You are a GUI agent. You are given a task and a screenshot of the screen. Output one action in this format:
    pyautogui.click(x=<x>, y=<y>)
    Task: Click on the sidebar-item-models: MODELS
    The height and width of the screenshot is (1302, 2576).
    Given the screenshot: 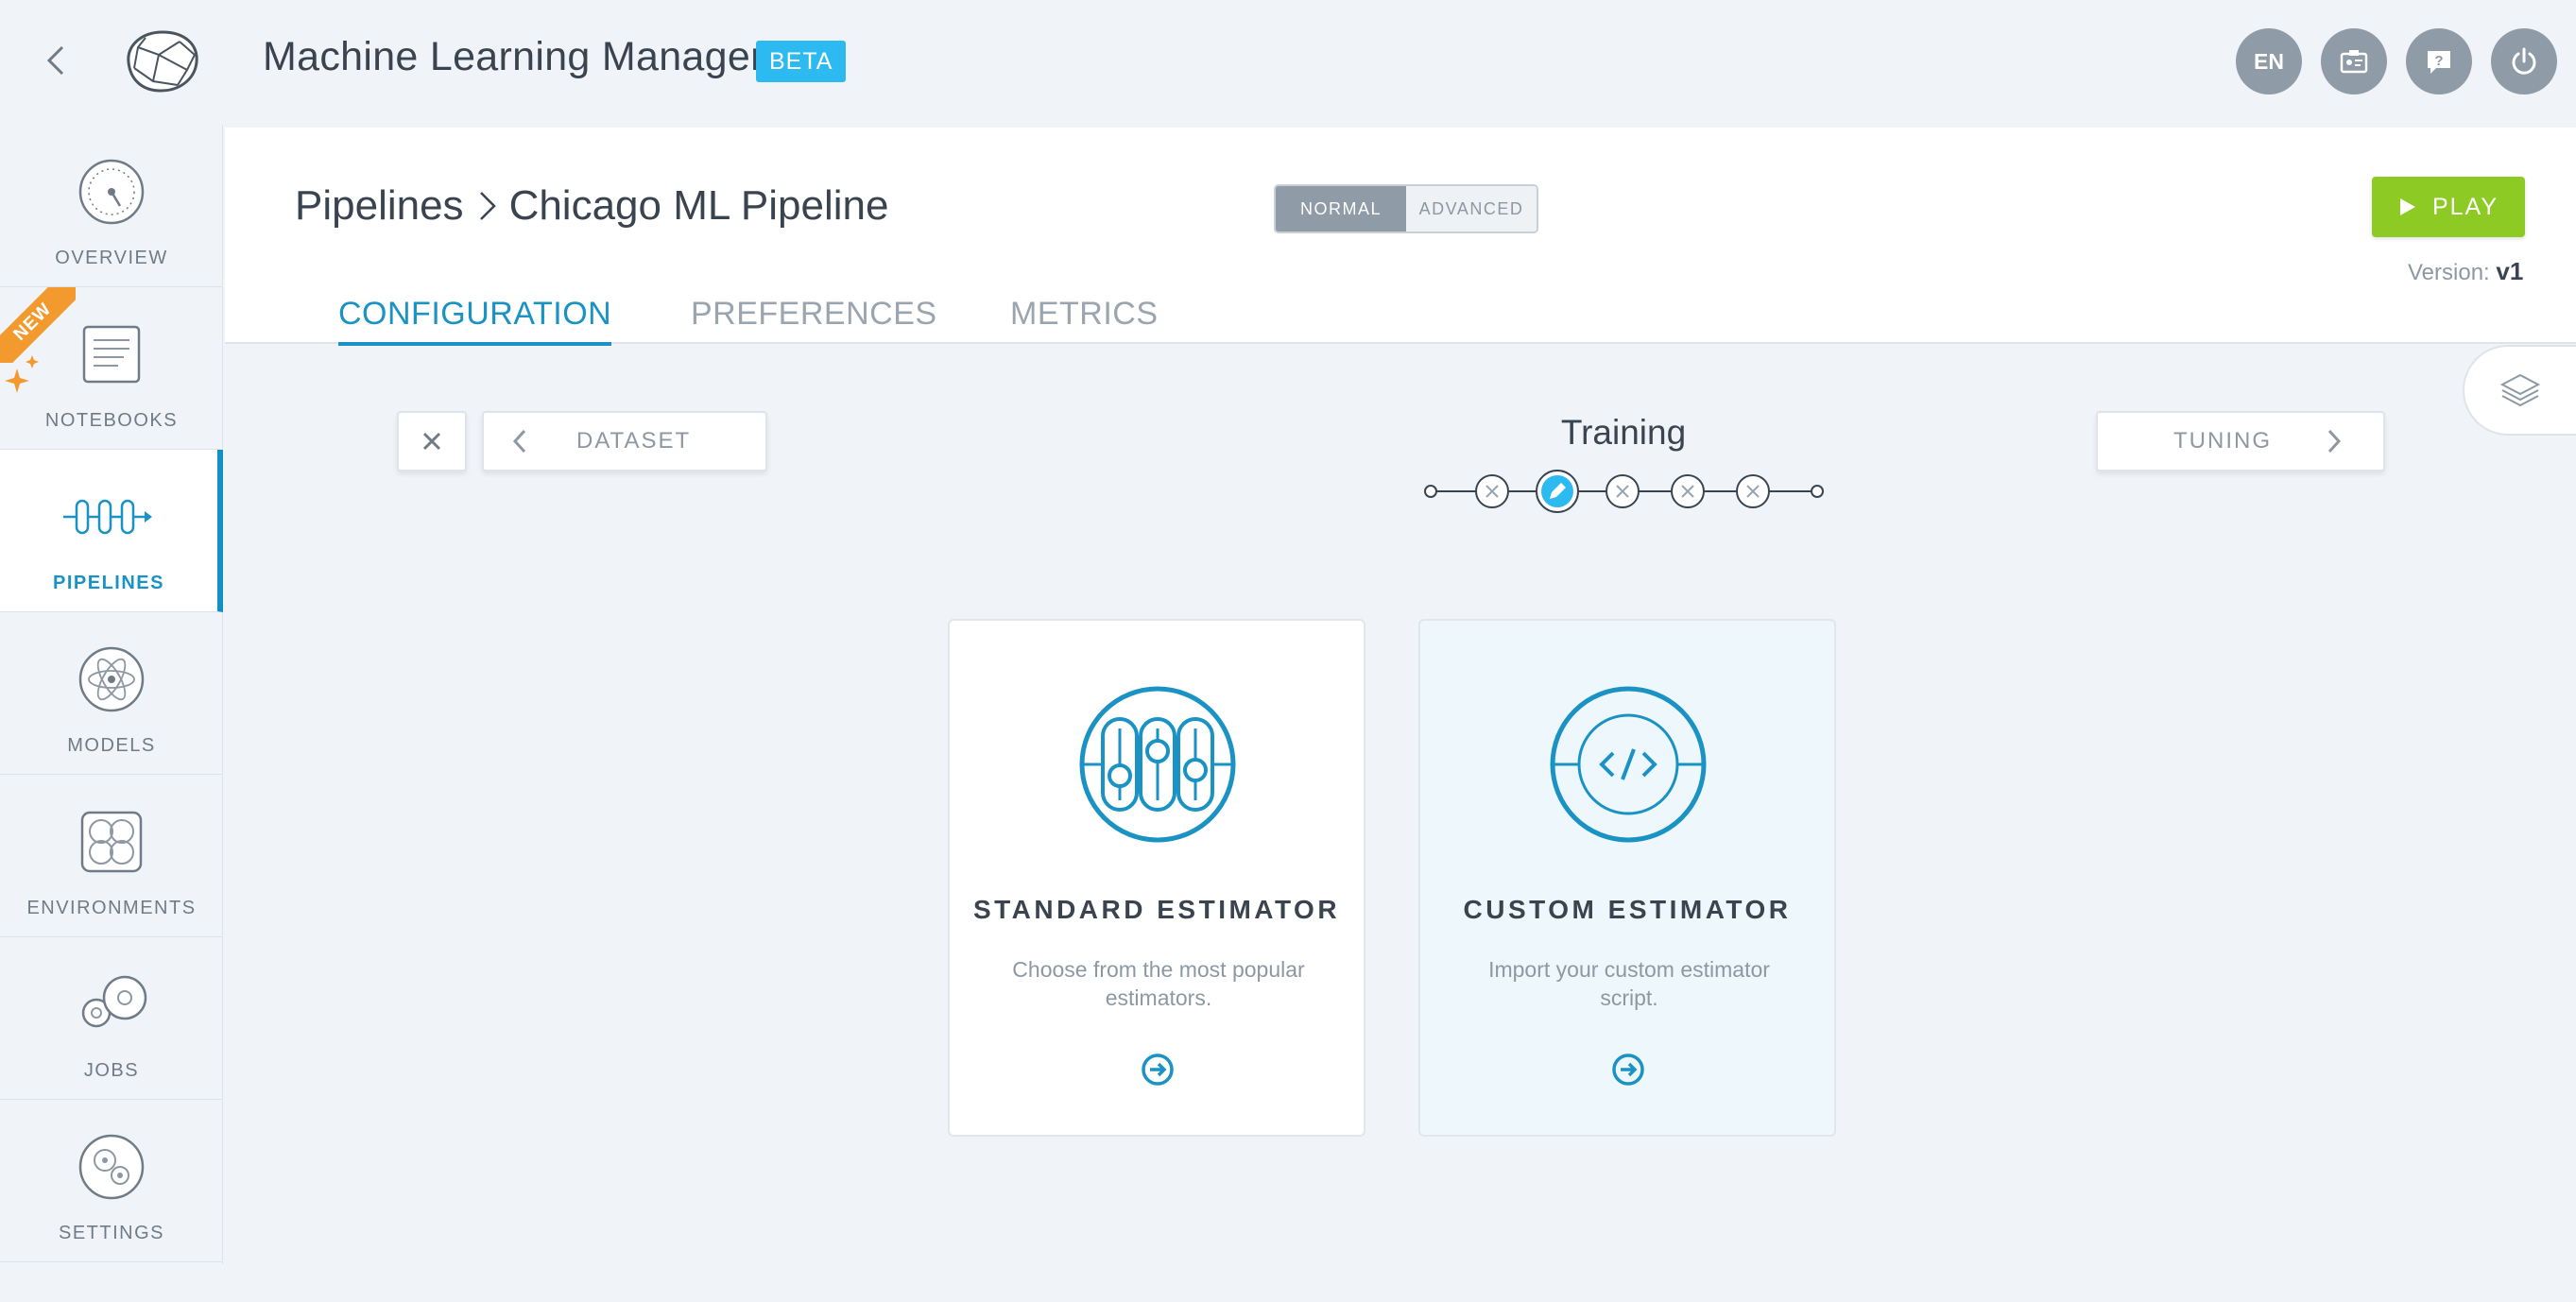 What is the action you would take?
    pyautogui.click(x=111, y=693)
    